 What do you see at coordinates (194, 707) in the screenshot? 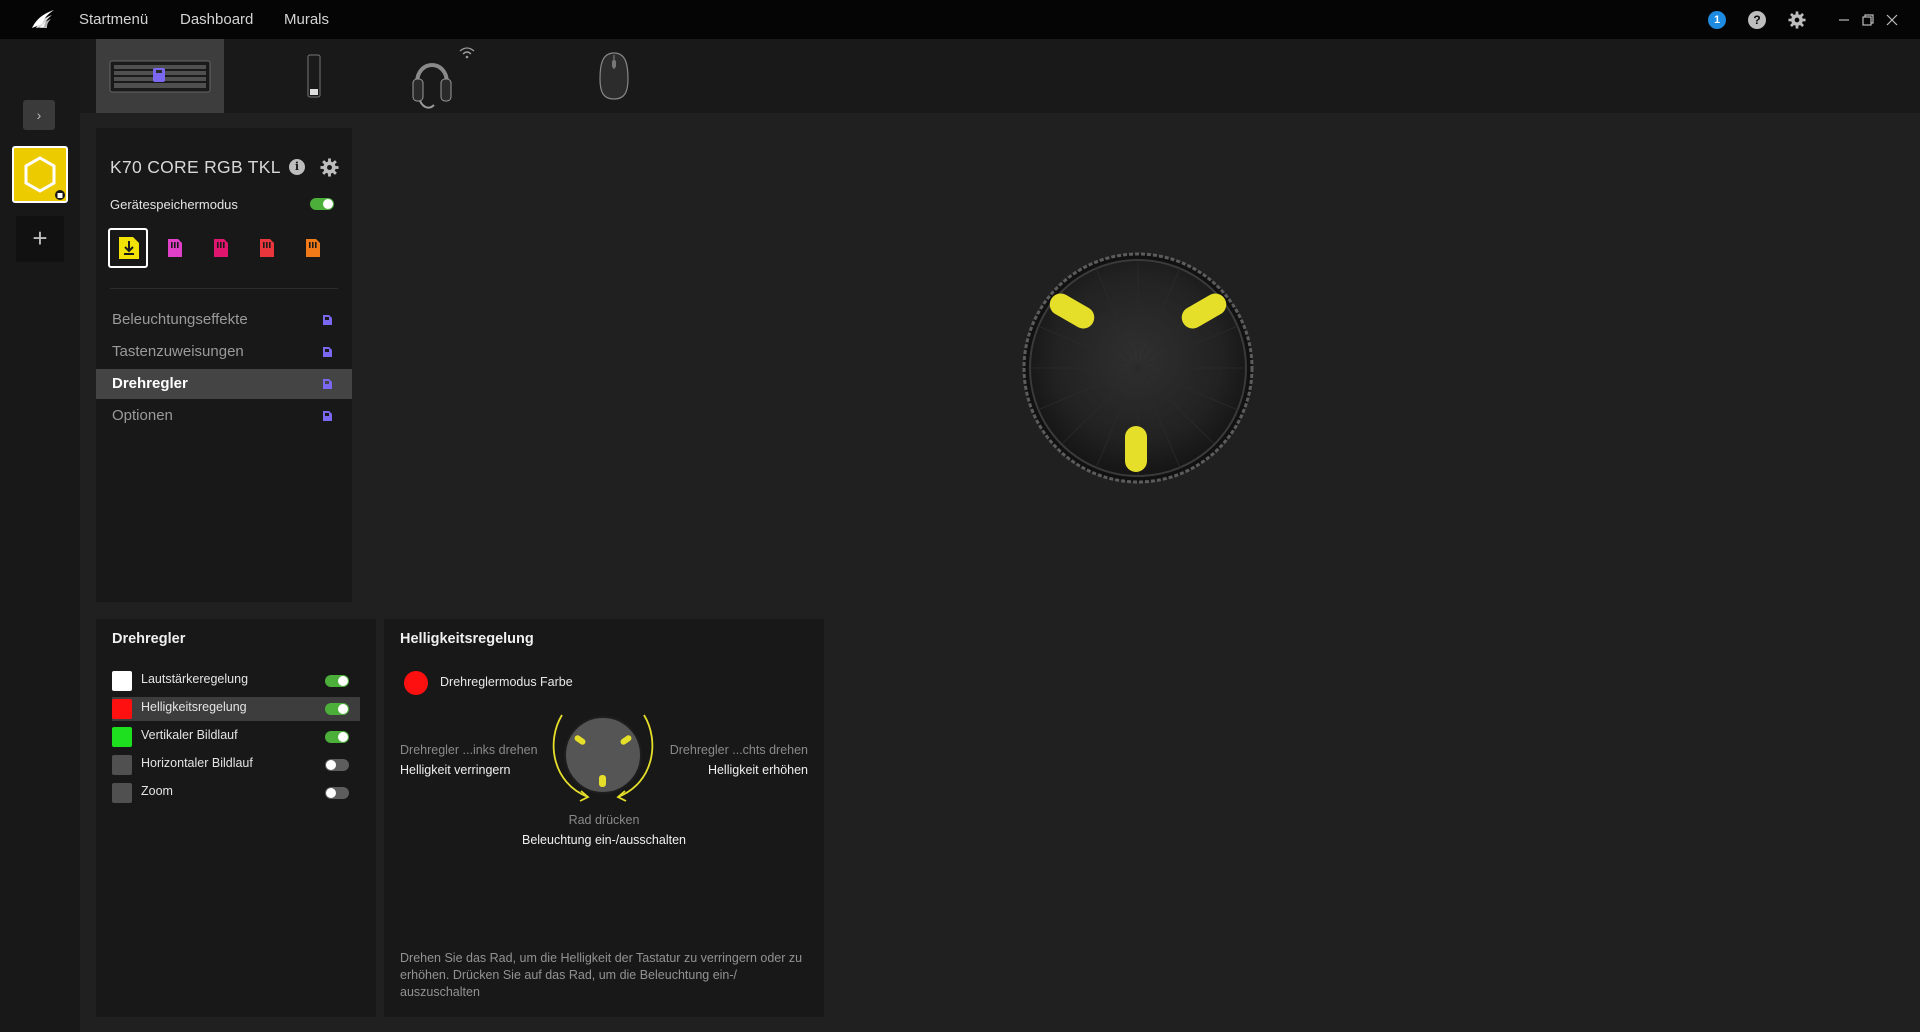
I see `dial-mode-label: Helligkeitsregelung` at bounding box center [194, 707].